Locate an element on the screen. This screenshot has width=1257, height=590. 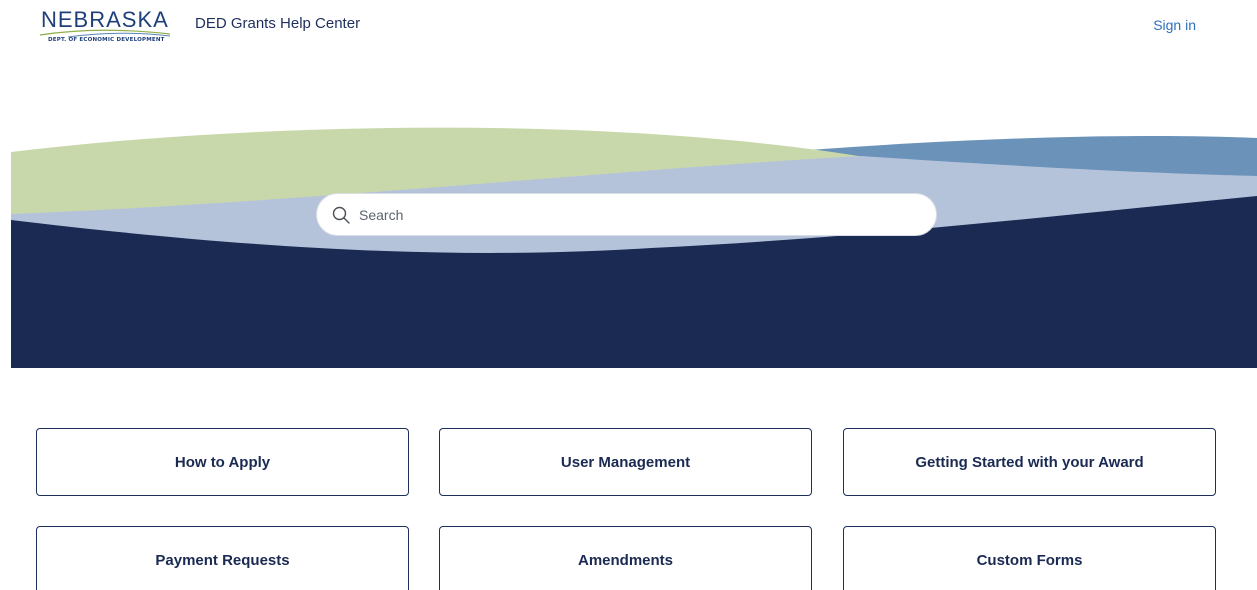
category-amendments: Amendments is located at coordinates (625, 558).